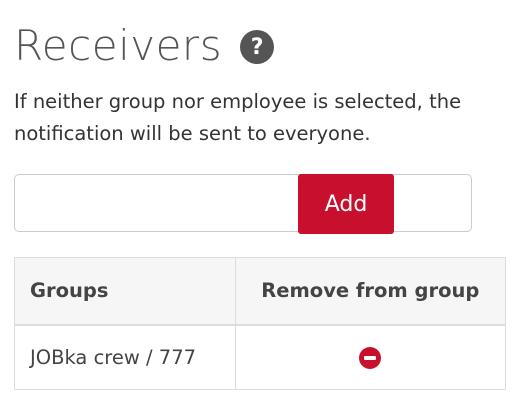  What do you see at coordinates (370, 291) in the screenshot?
I see `column-header-remove-from-group: Remove from group` at bounding box center [370, 291].